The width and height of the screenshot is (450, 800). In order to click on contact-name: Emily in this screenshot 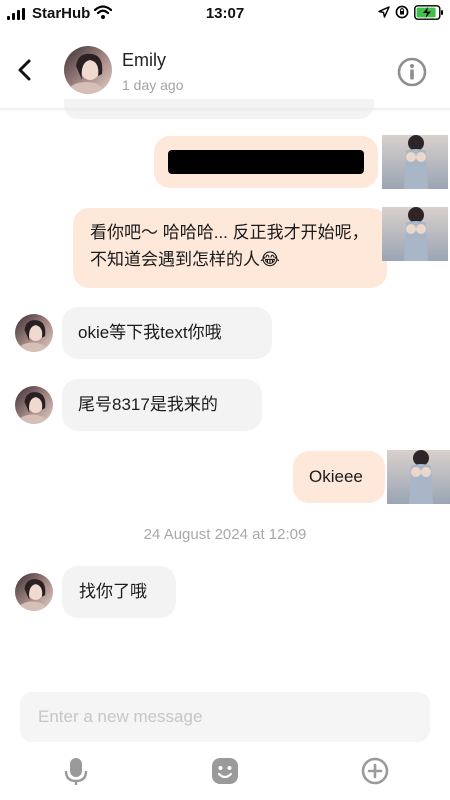, I will do `click(144, 60)`.